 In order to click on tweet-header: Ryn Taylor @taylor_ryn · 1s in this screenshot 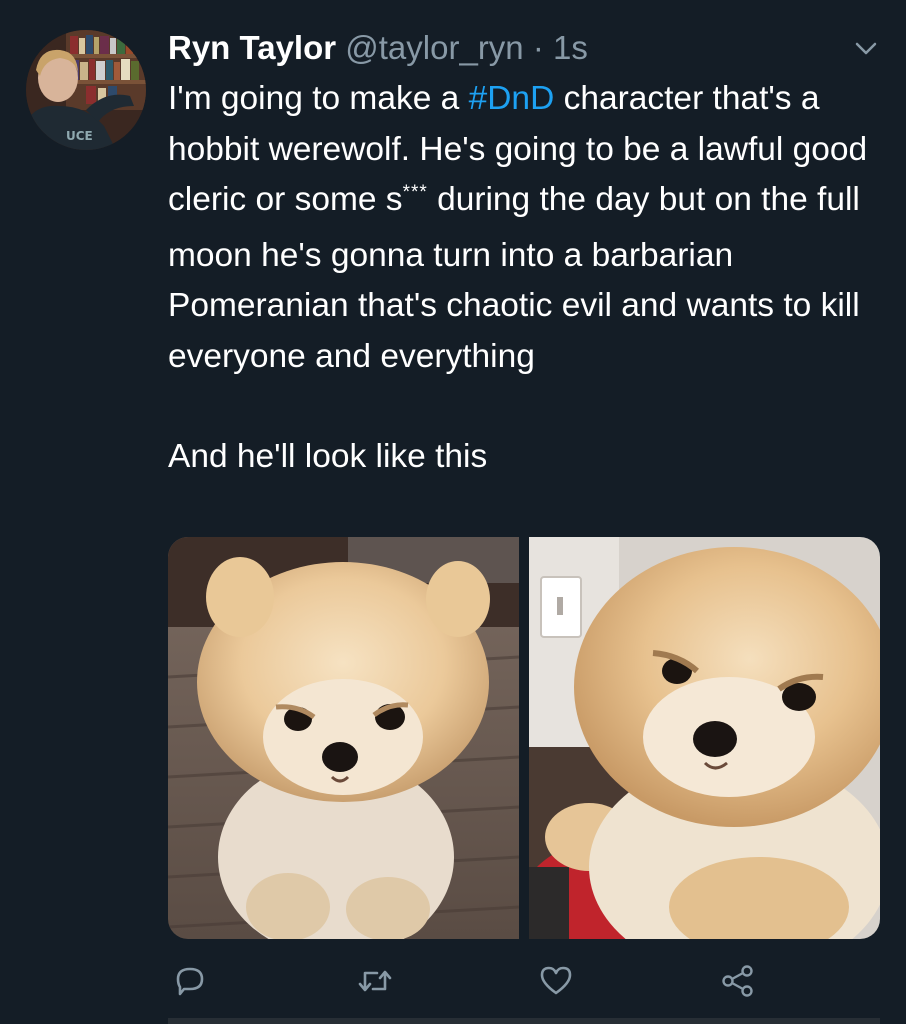, I will do `click(378, 48)`.